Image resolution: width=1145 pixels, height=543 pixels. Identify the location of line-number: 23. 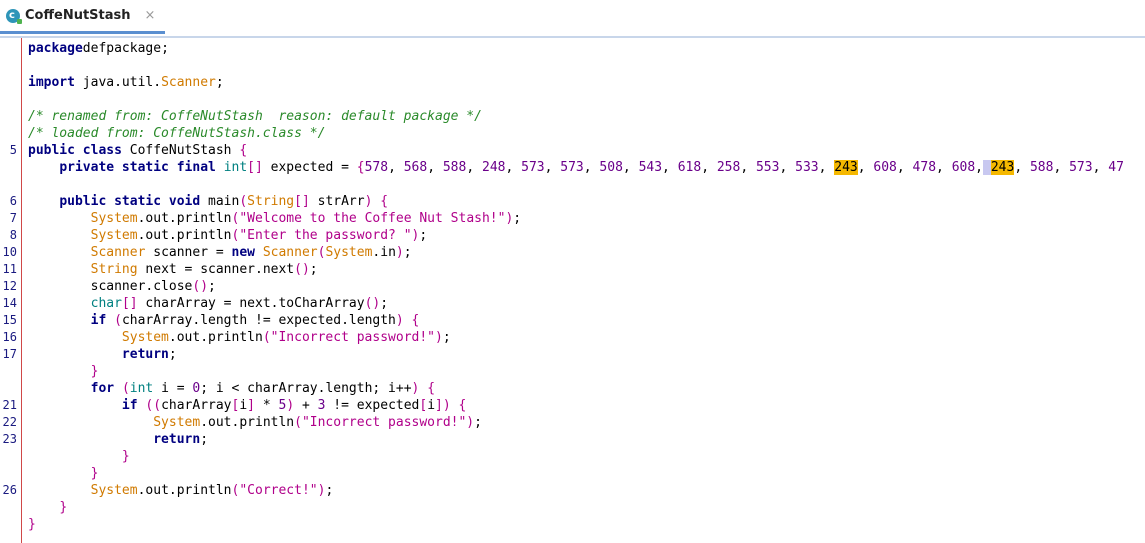
(9, 439).